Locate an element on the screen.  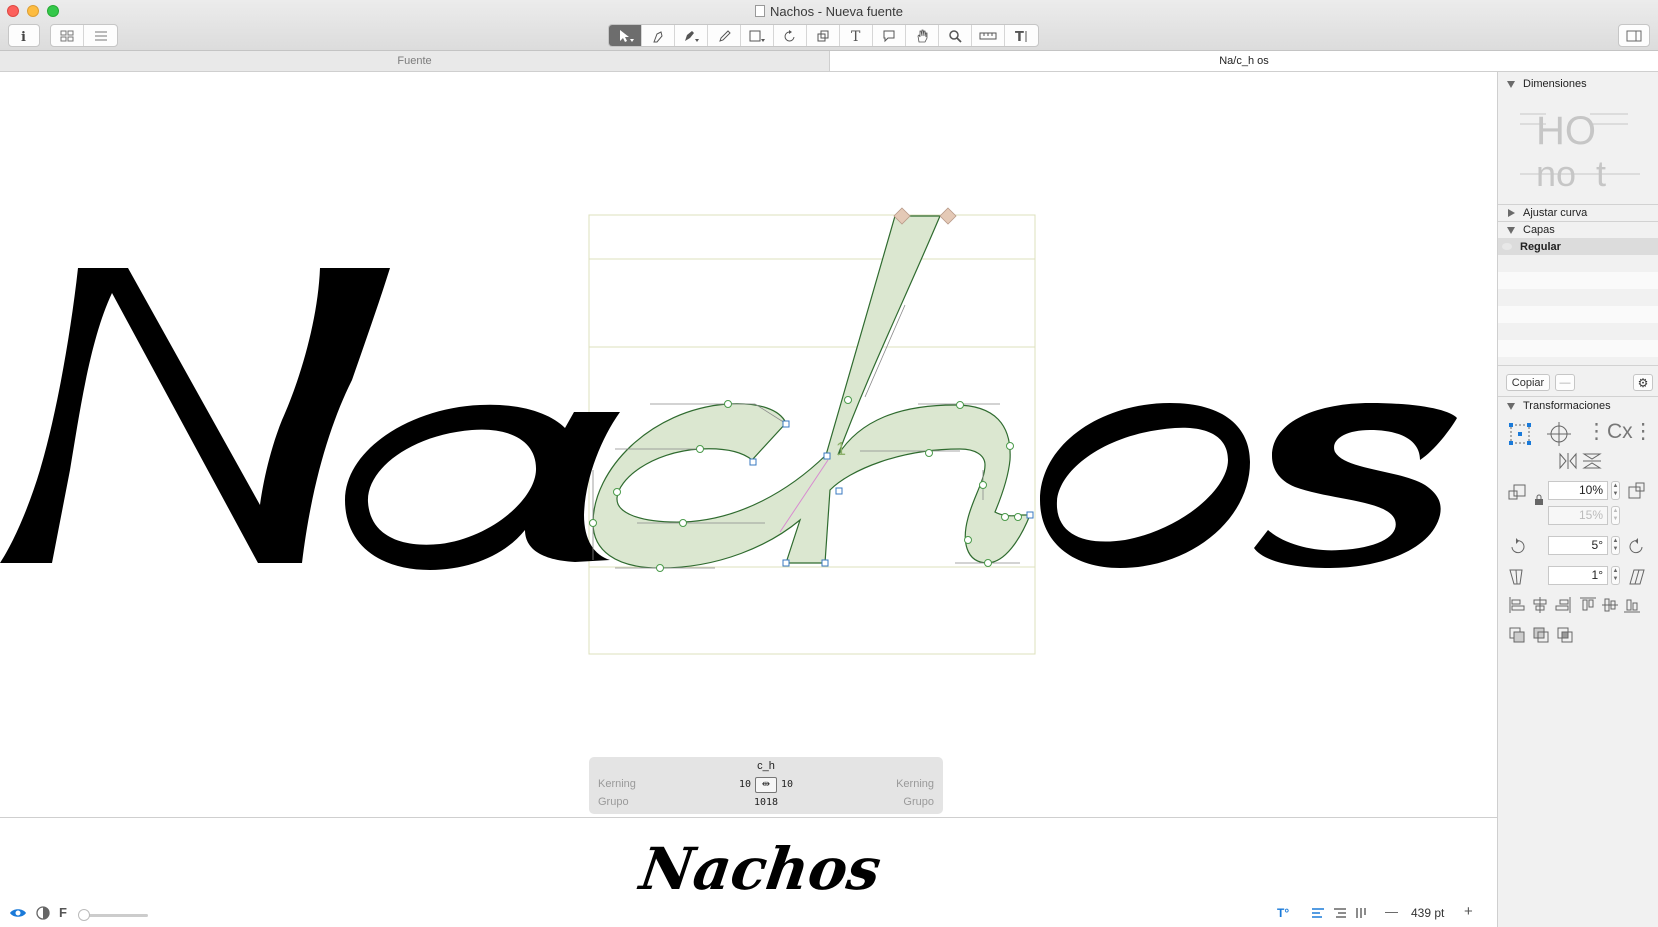
rotate-field: 5° is located at coordinates (1578, 545).